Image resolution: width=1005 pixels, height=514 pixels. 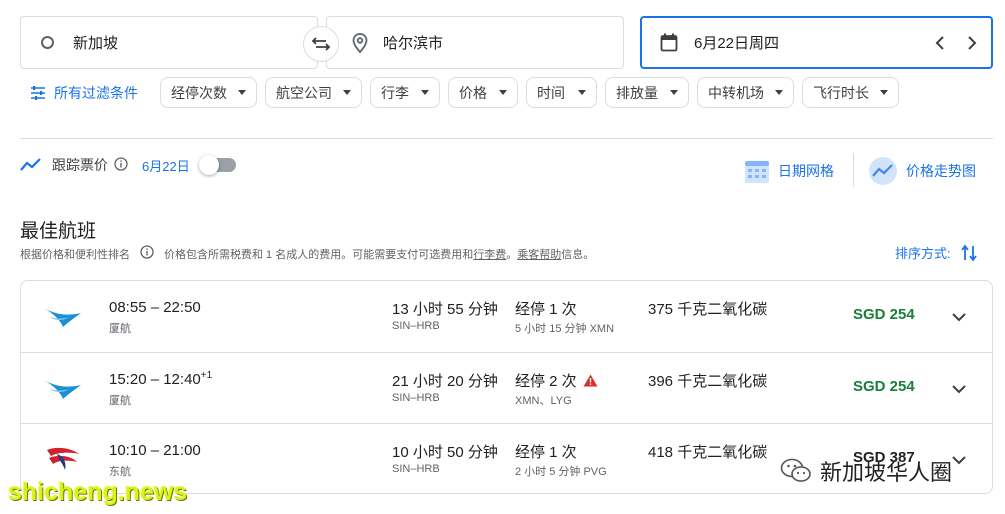 I want to click on all-filters-button: 所有过滤条件, so click(x=84, y=93).